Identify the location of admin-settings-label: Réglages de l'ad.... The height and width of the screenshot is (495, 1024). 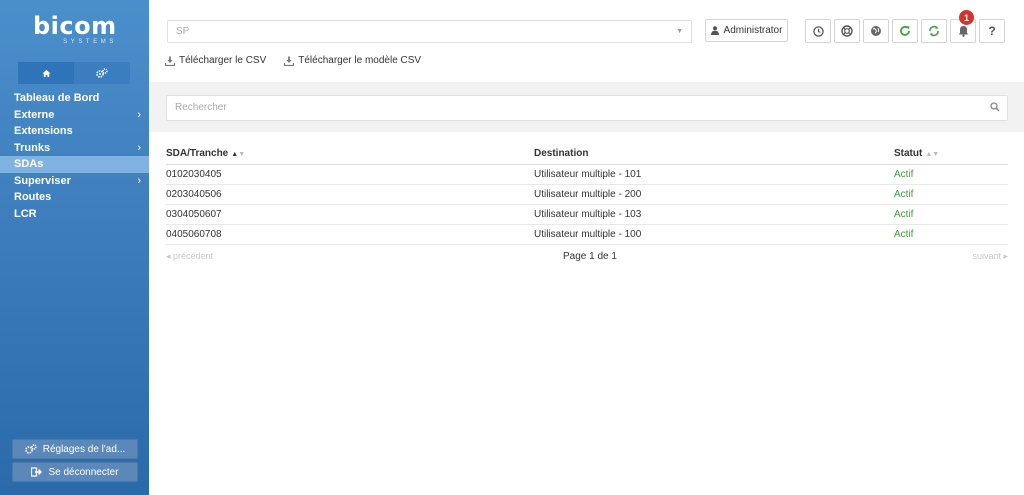
(84, 449).